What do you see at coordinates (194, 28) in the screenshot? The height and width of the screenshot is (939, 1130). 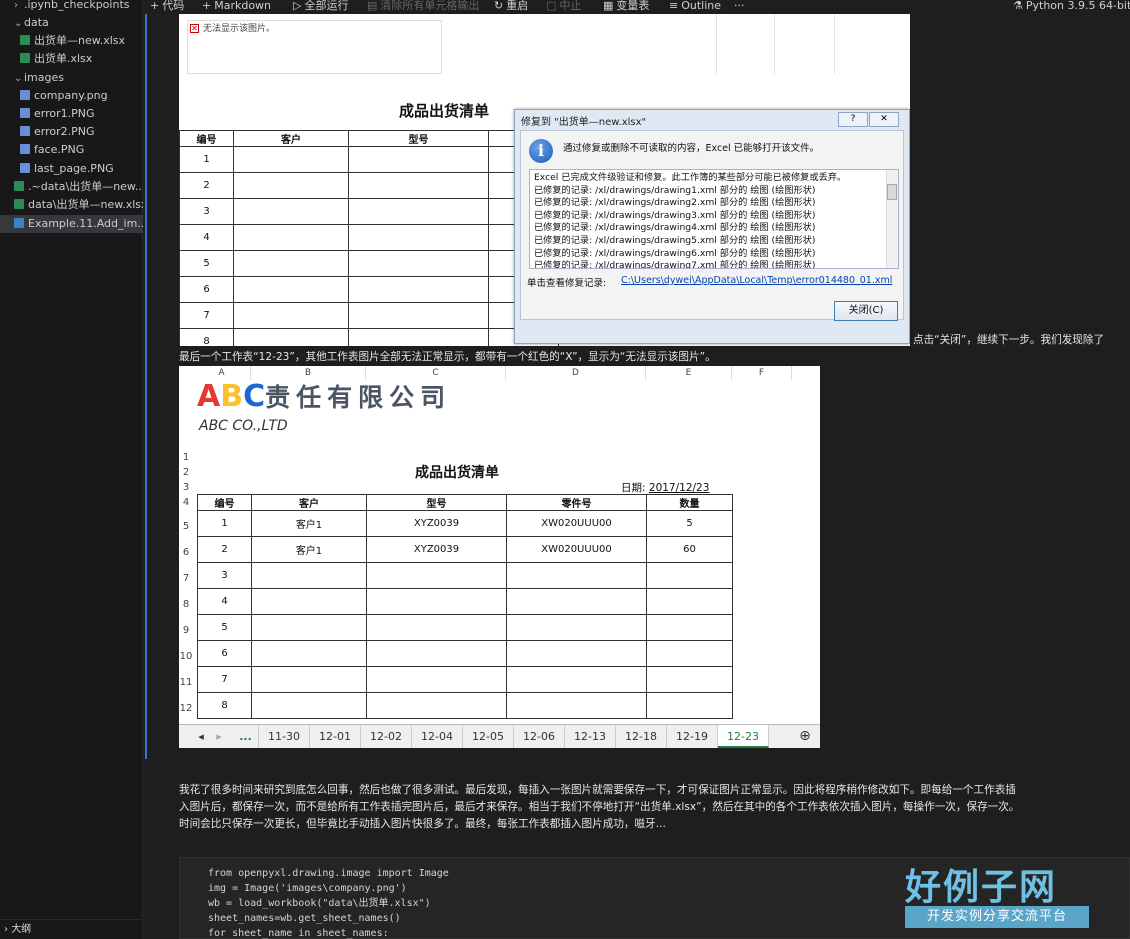 I see `broken-image-icon: ✕` at bounding box center [194, 28].